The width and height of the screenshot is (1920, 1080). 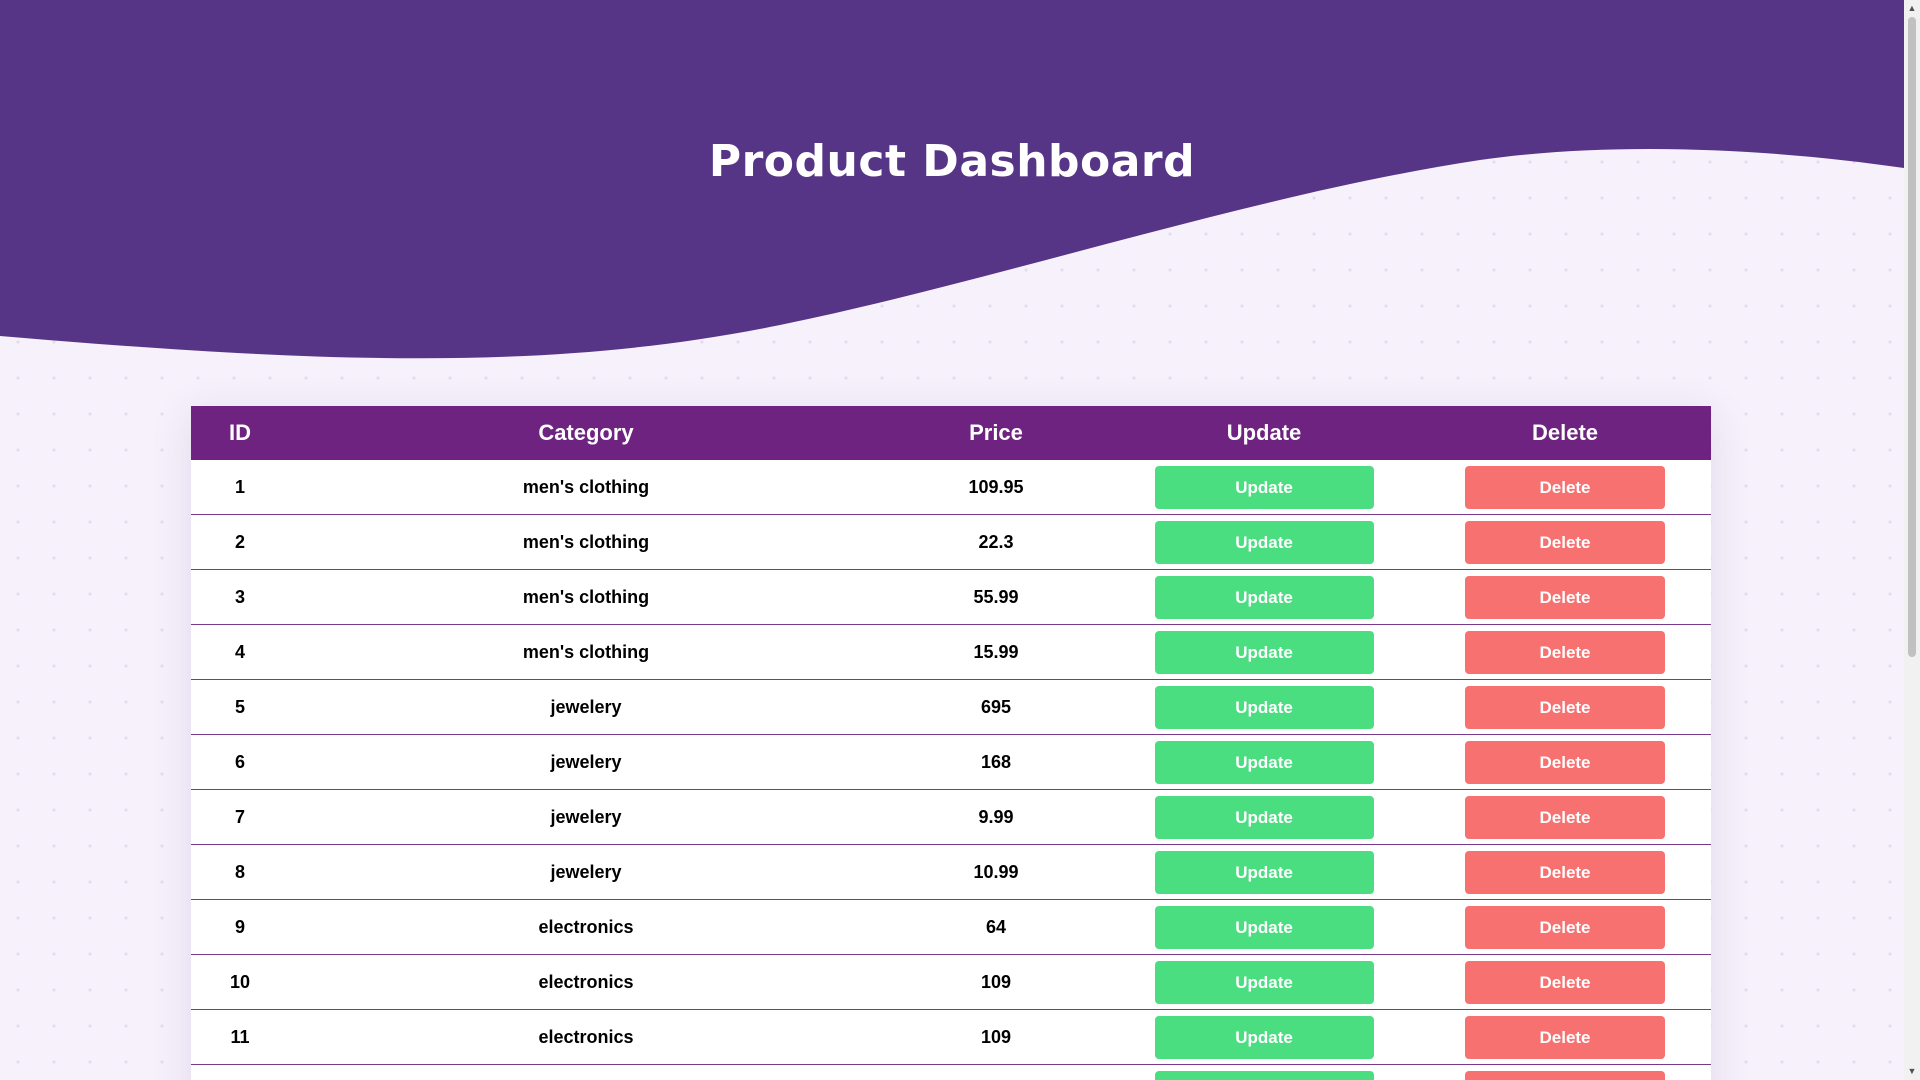 I want to click on column-header-delete: Delete, so click(x=1565, y=433).